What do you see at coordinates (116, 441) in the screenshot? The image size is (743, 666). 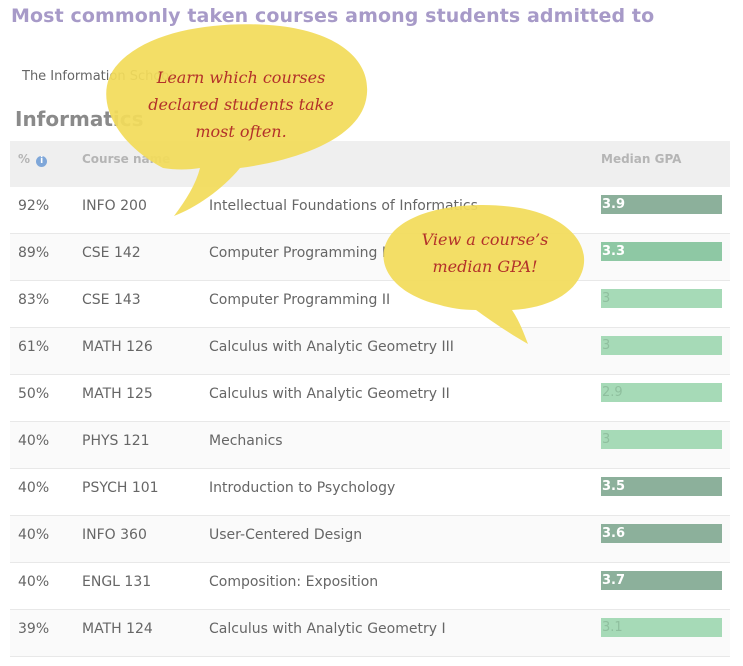 I see `course-code: PHYS 121` at bounding box center [116, 441].